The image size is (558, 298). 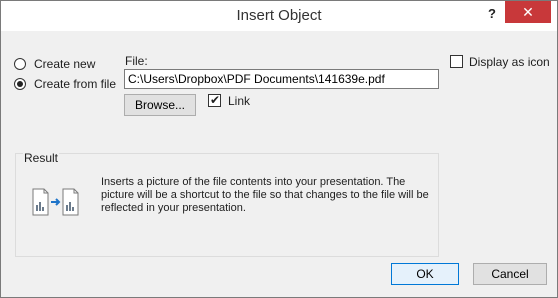 What do you see at coordinates (20, 84) in the screenshot?
I see `create-from-file-radio` at bounding box center [20, 84].